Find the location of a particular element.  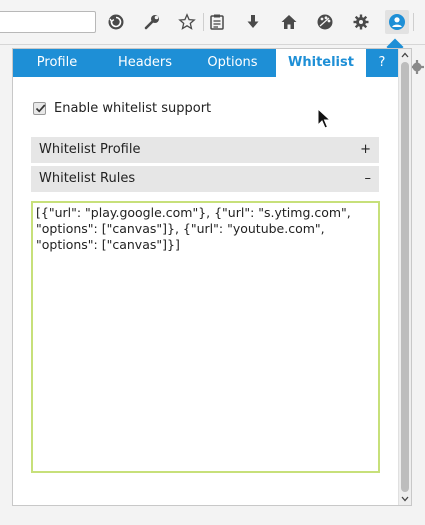

browser-toolbar is located at coordinates (212, 22).